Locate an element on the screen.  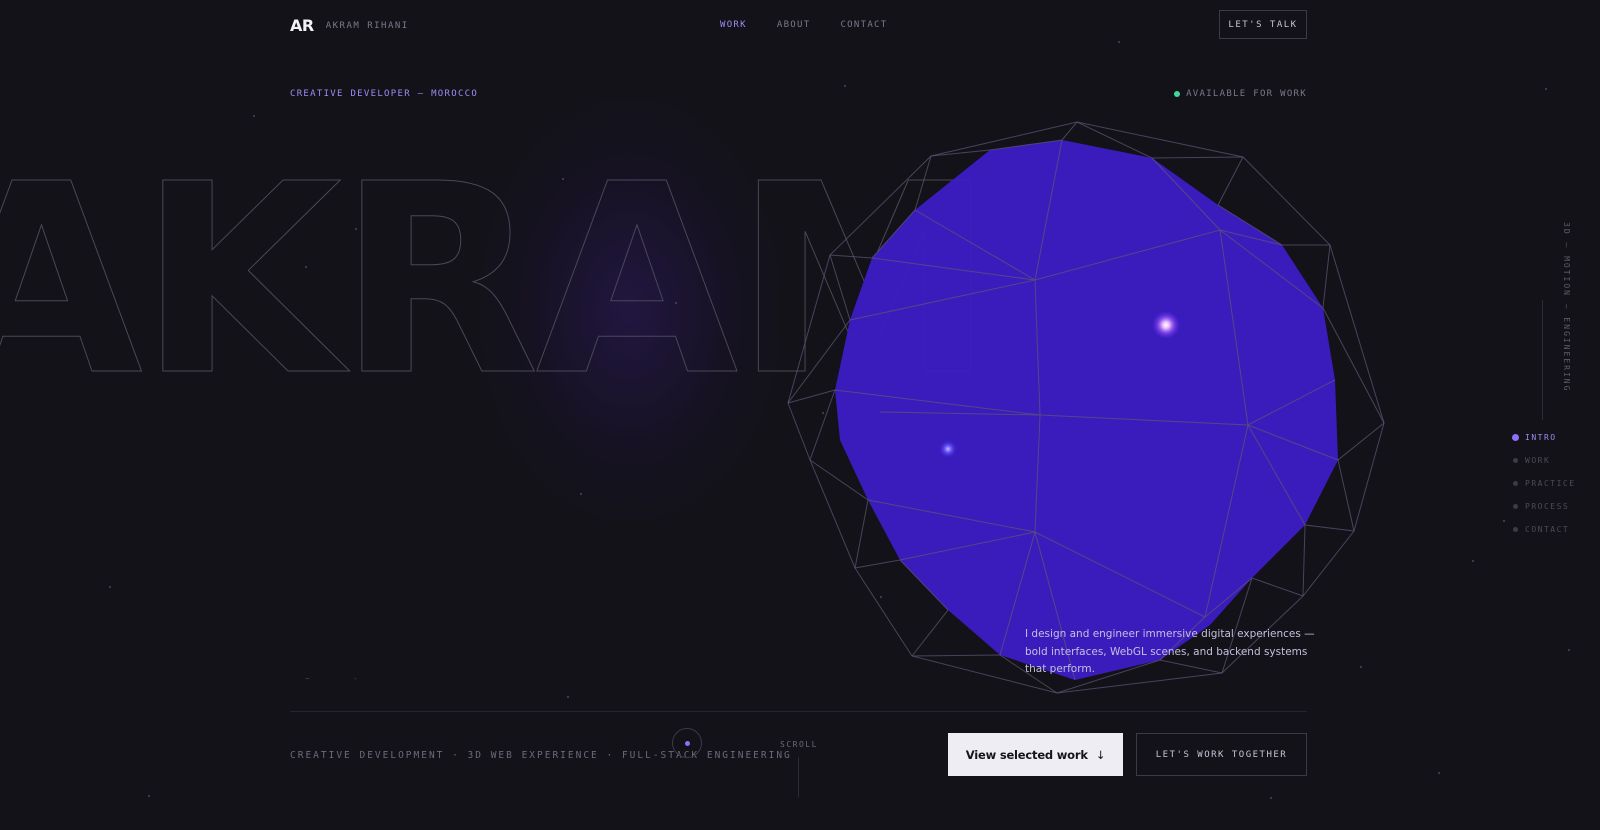
scroll-dot-icon is located at coordinates (687, 743).